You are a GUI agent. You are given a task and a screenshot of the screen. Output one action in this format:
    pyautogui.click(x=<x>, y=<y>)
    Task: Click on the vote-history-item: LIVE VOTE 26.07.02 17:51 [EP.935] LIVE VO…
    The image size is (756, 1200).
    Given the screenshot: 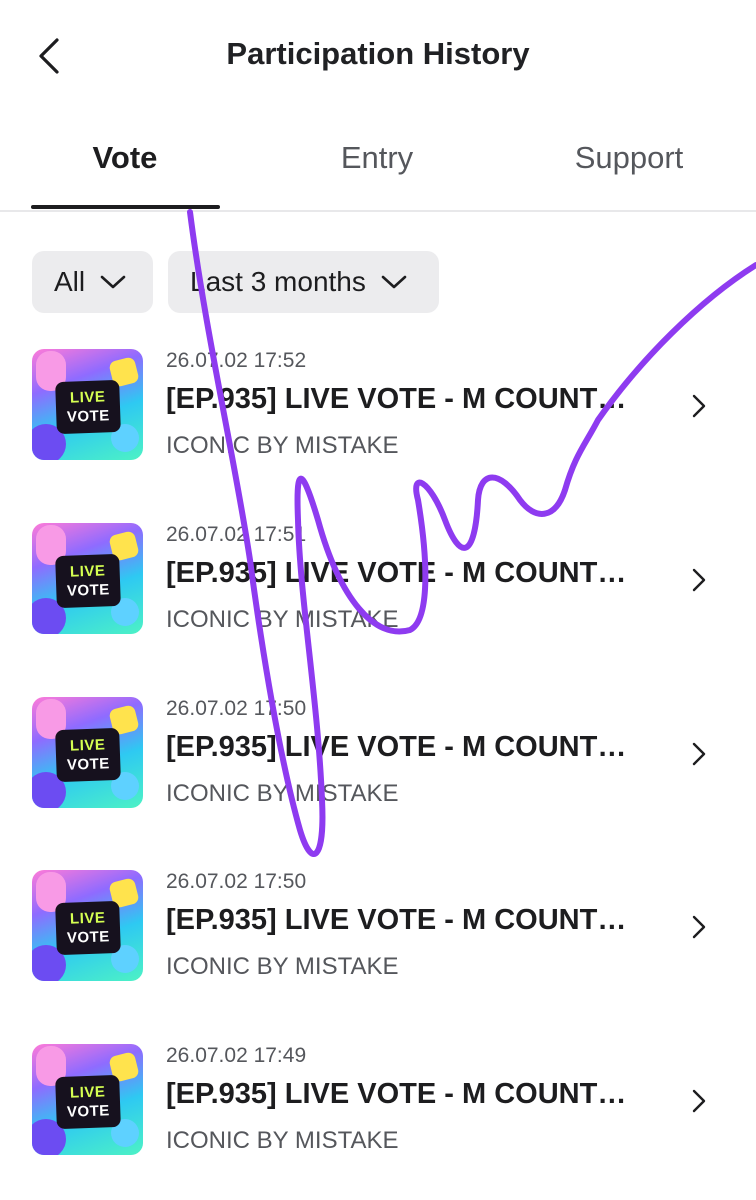 What is the action you would take?
    pyautogui.click(x=378, y=598)
    